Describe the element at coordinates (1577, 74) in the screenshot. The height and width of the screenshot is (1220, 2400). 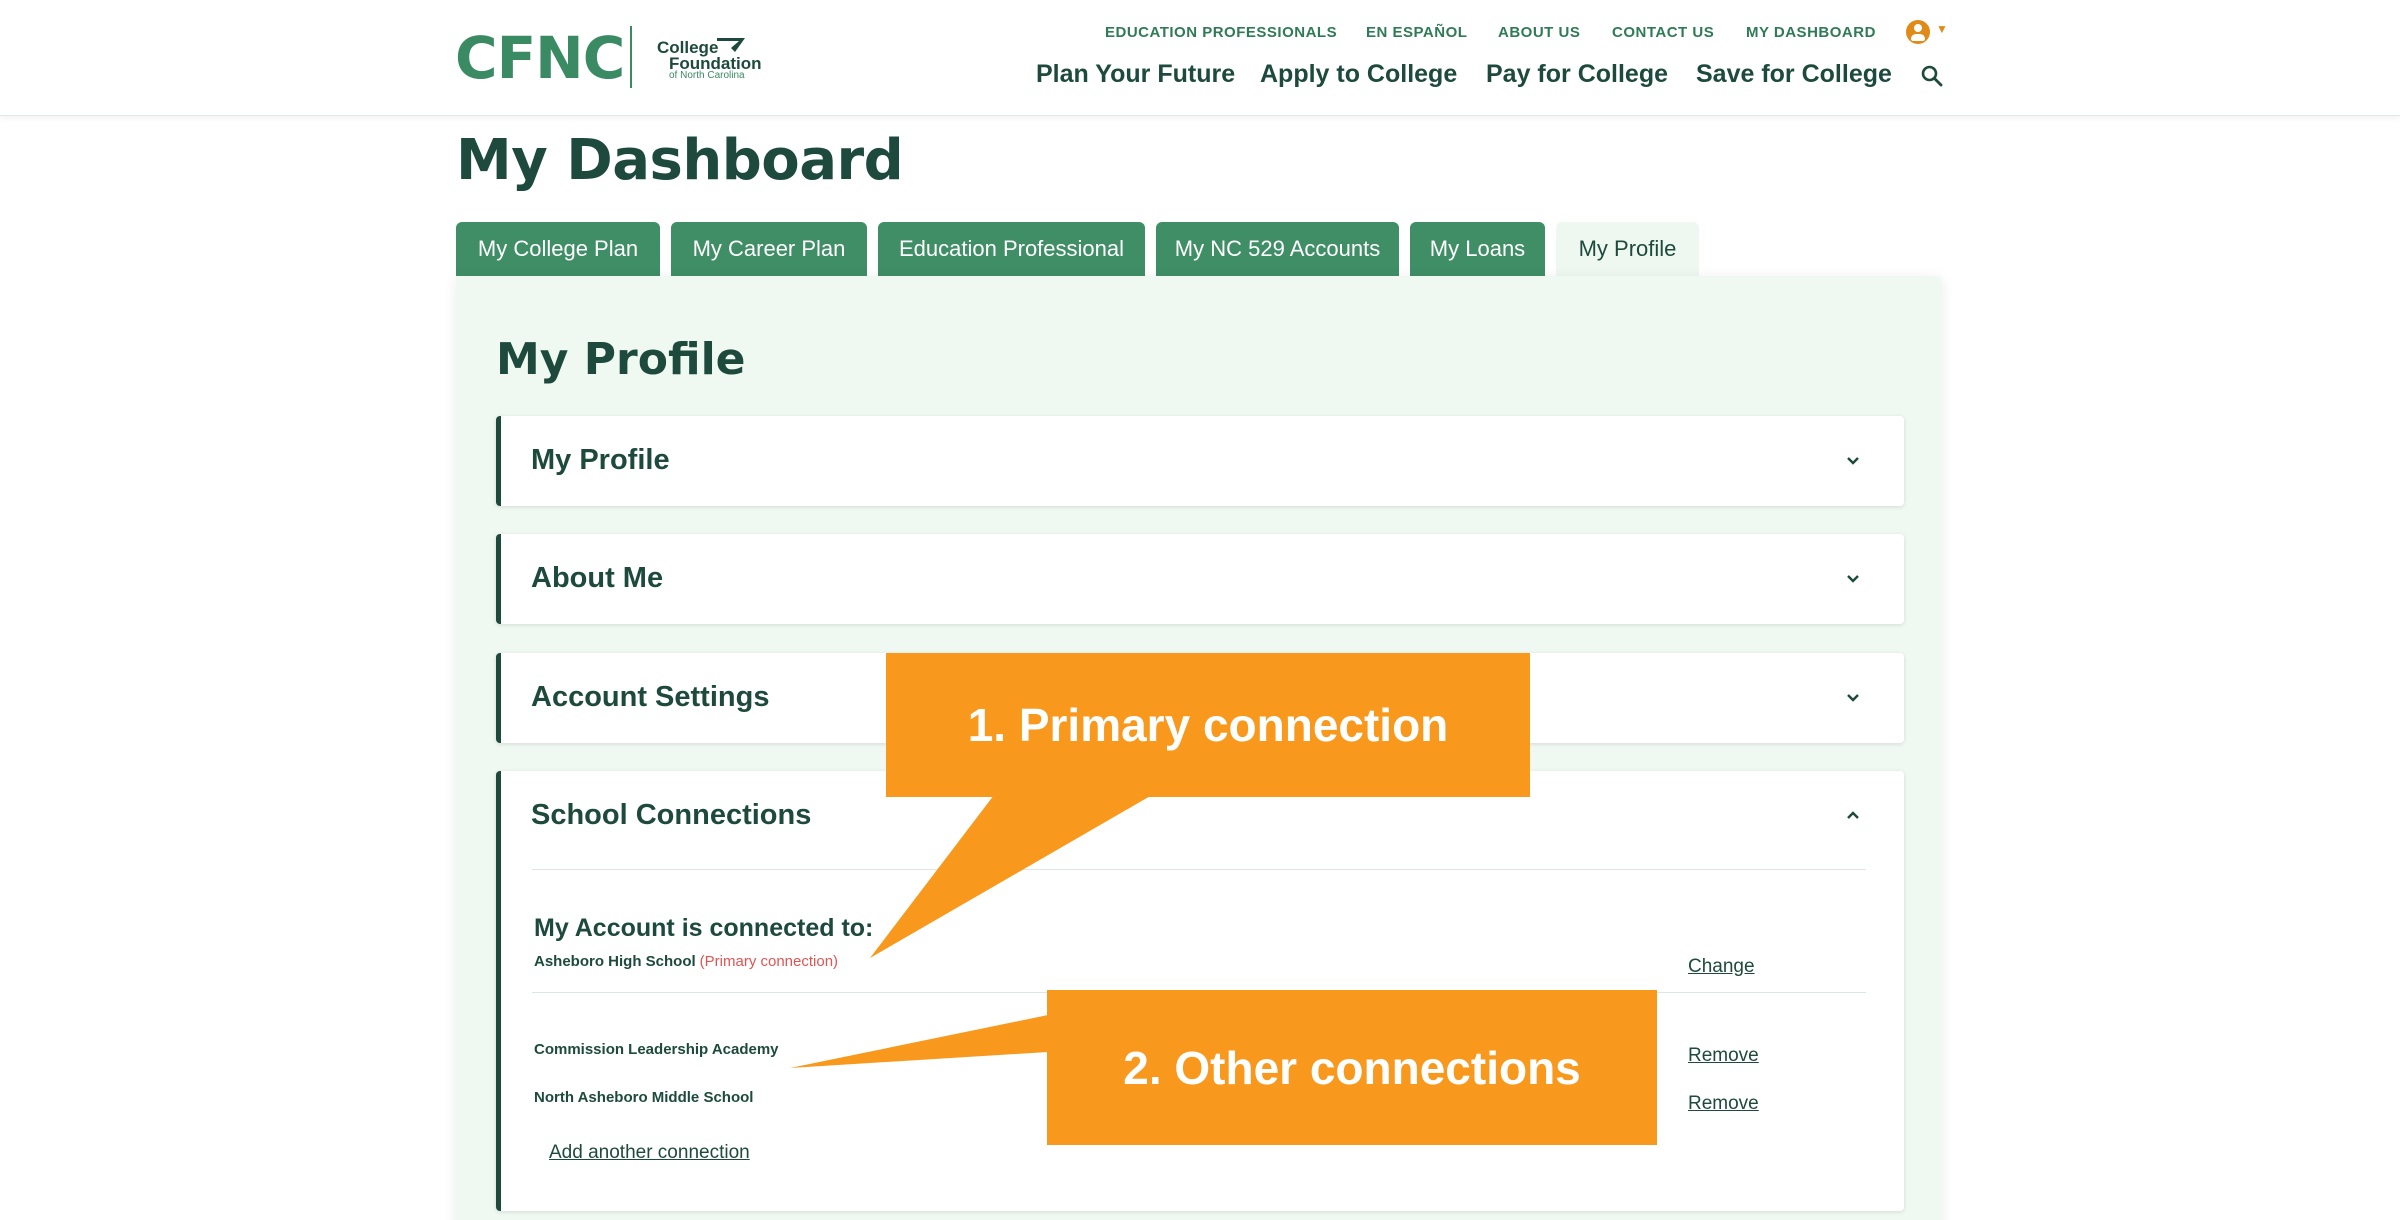
I see `nav-pay-for-college: Pay for College` at that location.